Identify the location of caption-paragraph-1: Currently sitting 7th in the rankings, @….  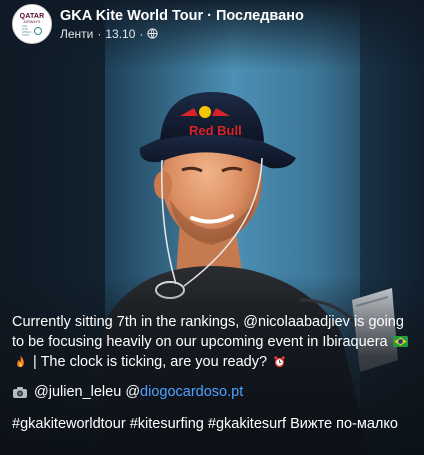
(212, 342).